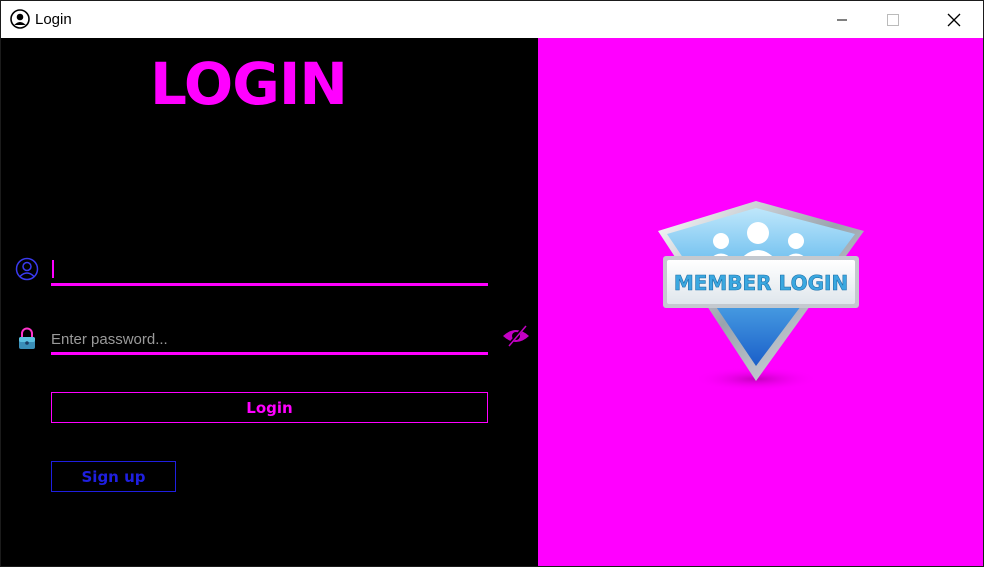 Image resolution: width=984 pixels, height=567 pixels. What do you see at coordinates (492, 19) in the screenshot?
I see `title-bar: Login` at bounding box center [492, 19].